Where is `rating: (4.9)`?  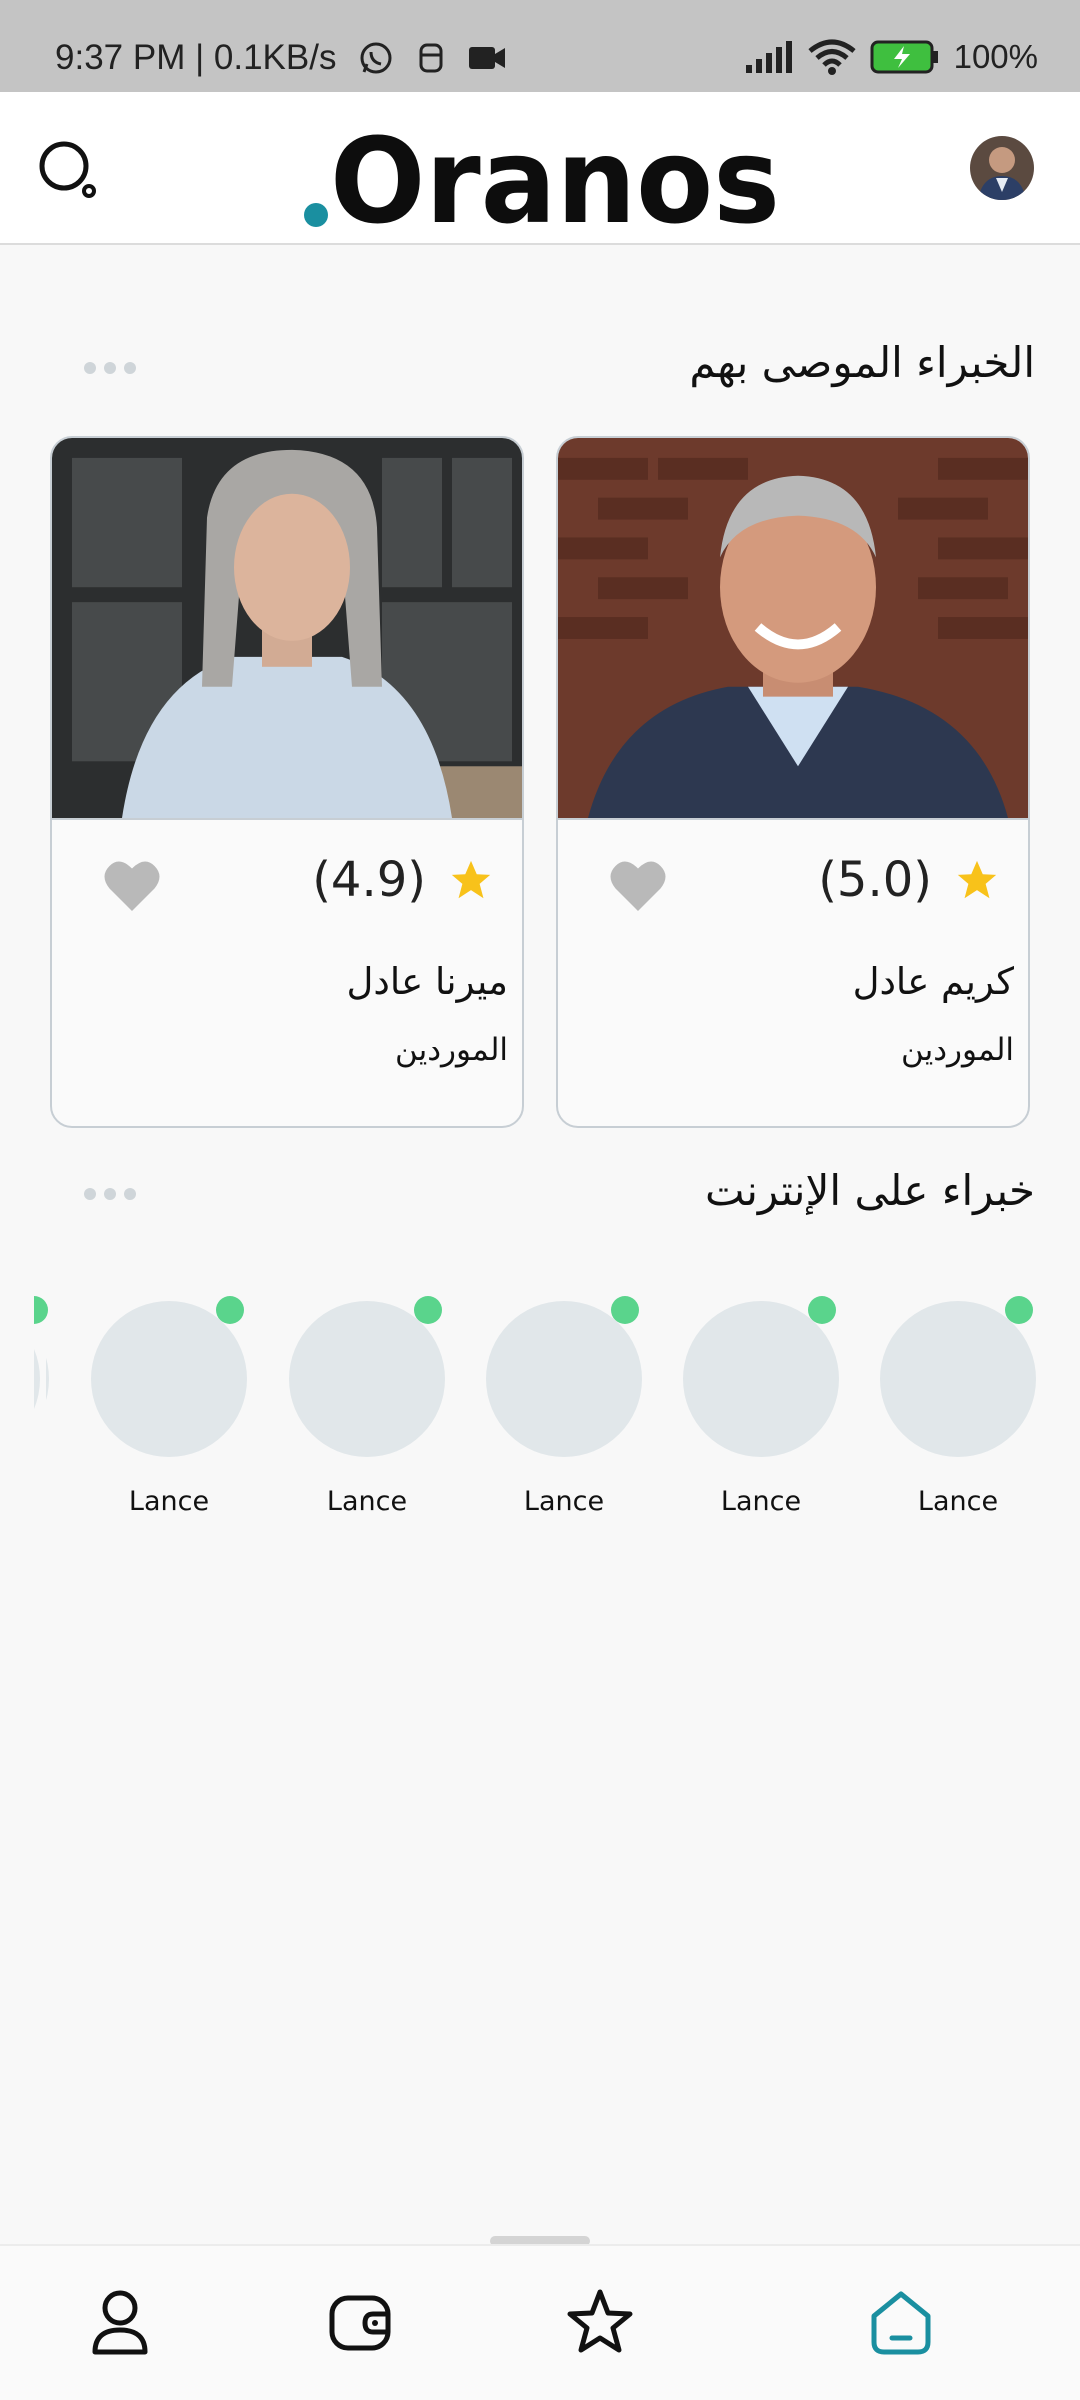 rating: (4.9) is located at coordinates (403, 880).